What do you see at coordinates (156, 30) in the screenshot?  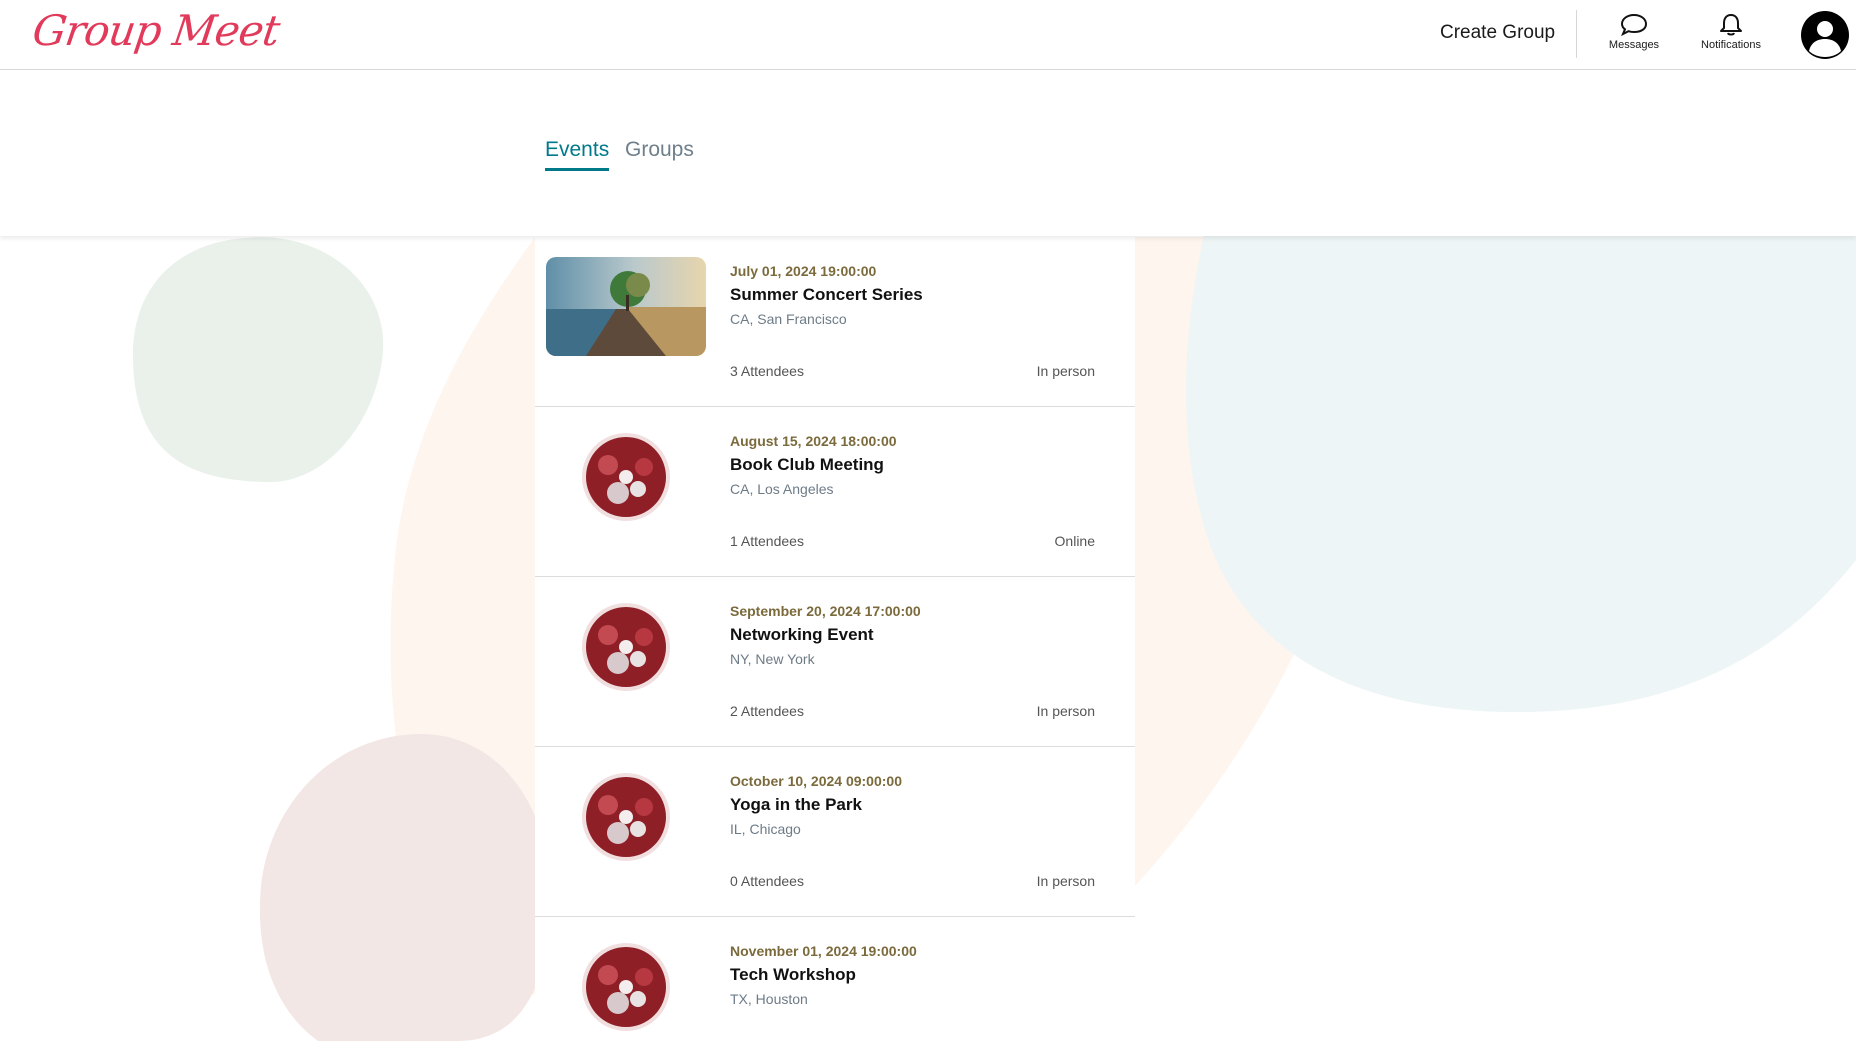 I see `group-meet-logo: Group Meet` at bounding box center [156, 30].